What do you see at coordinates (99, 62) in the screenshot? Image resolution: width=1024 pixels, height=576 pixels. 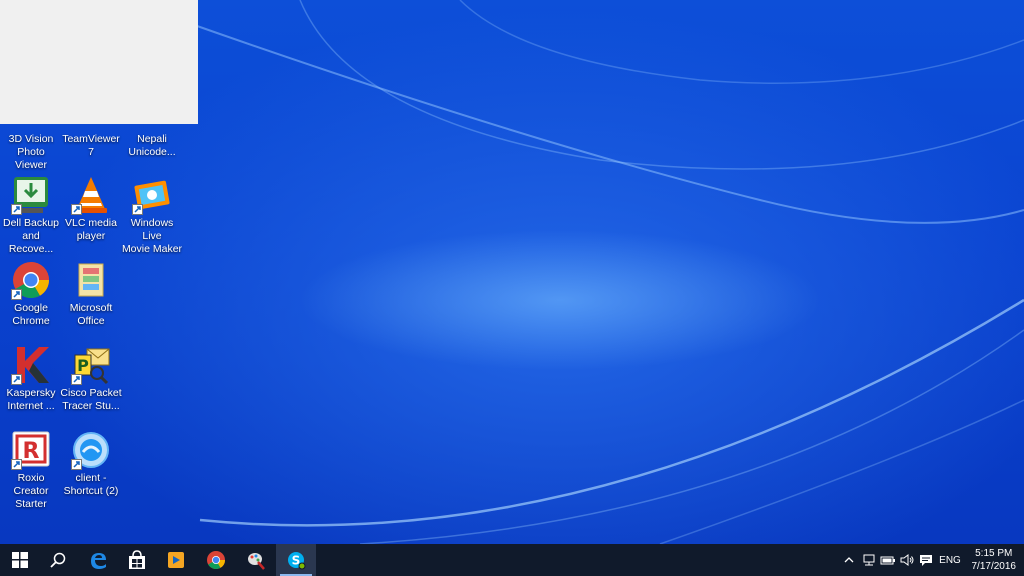 I see `blank-overlay-panel` at bounding box center [99, 62].